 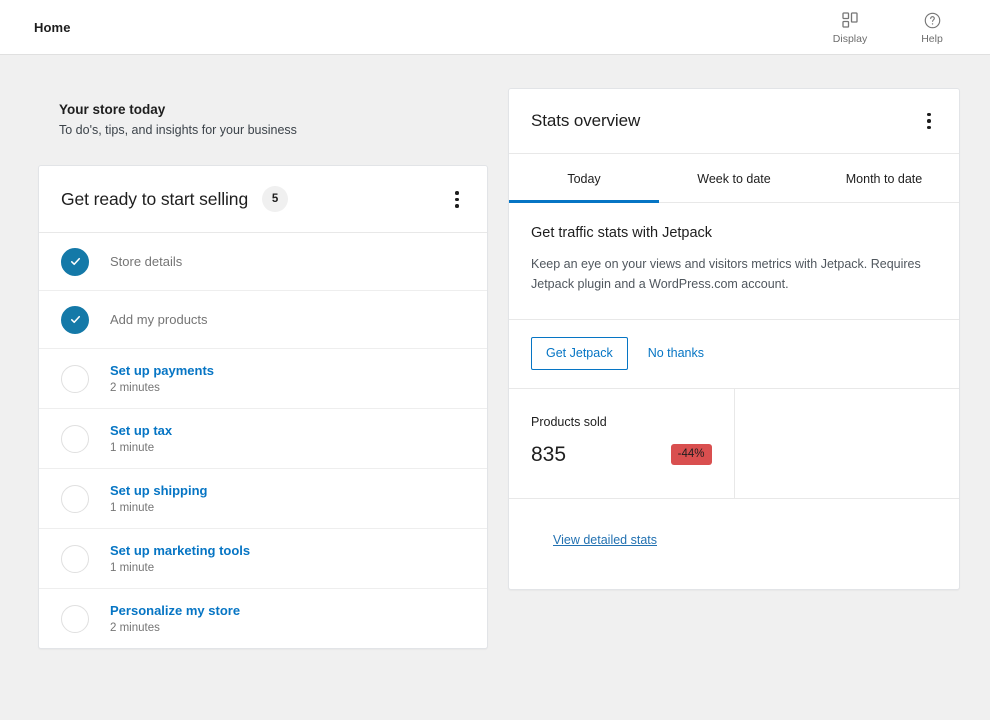 I want to click on tab-today: Today, so click(x=584, y=178).